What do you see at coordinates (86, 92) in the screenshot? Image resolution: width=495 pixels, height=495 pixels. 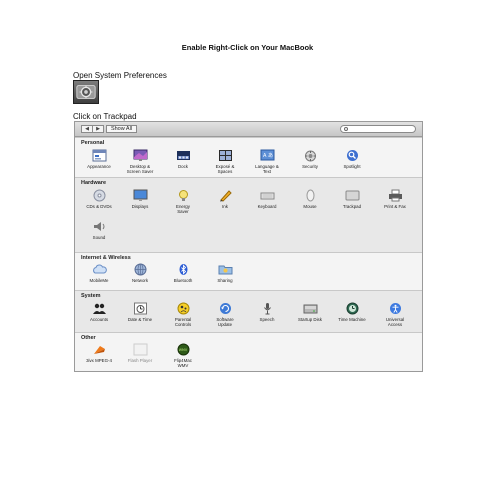 I see `system-preferences-app-icon` at bounding box center [86, 92].